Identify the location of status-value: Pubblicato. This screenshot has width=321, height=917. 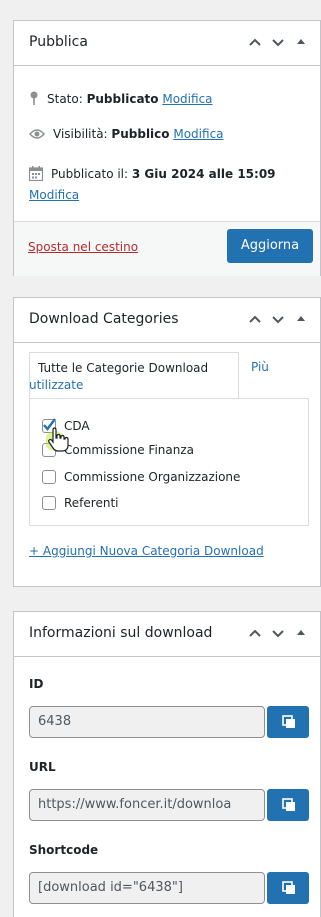
(122, 99).